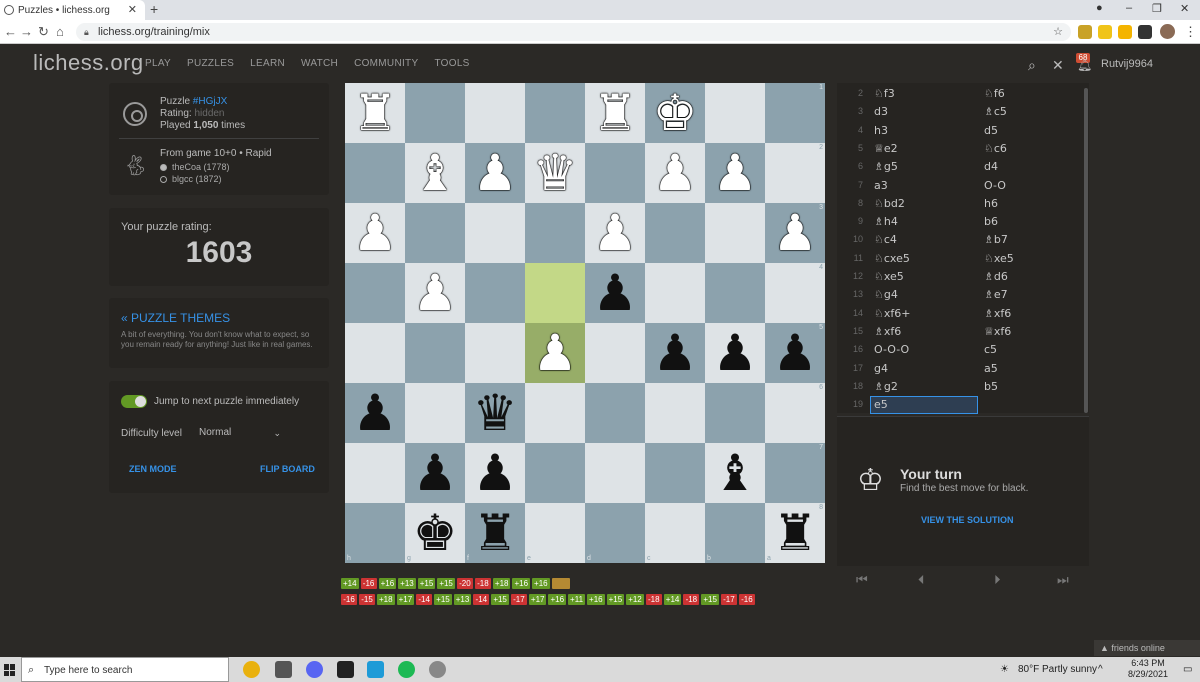 The image size is (1200, 682). Describe the element at coordinates (991, 130) in the screenshot. I see `black-move: d5` at that location.